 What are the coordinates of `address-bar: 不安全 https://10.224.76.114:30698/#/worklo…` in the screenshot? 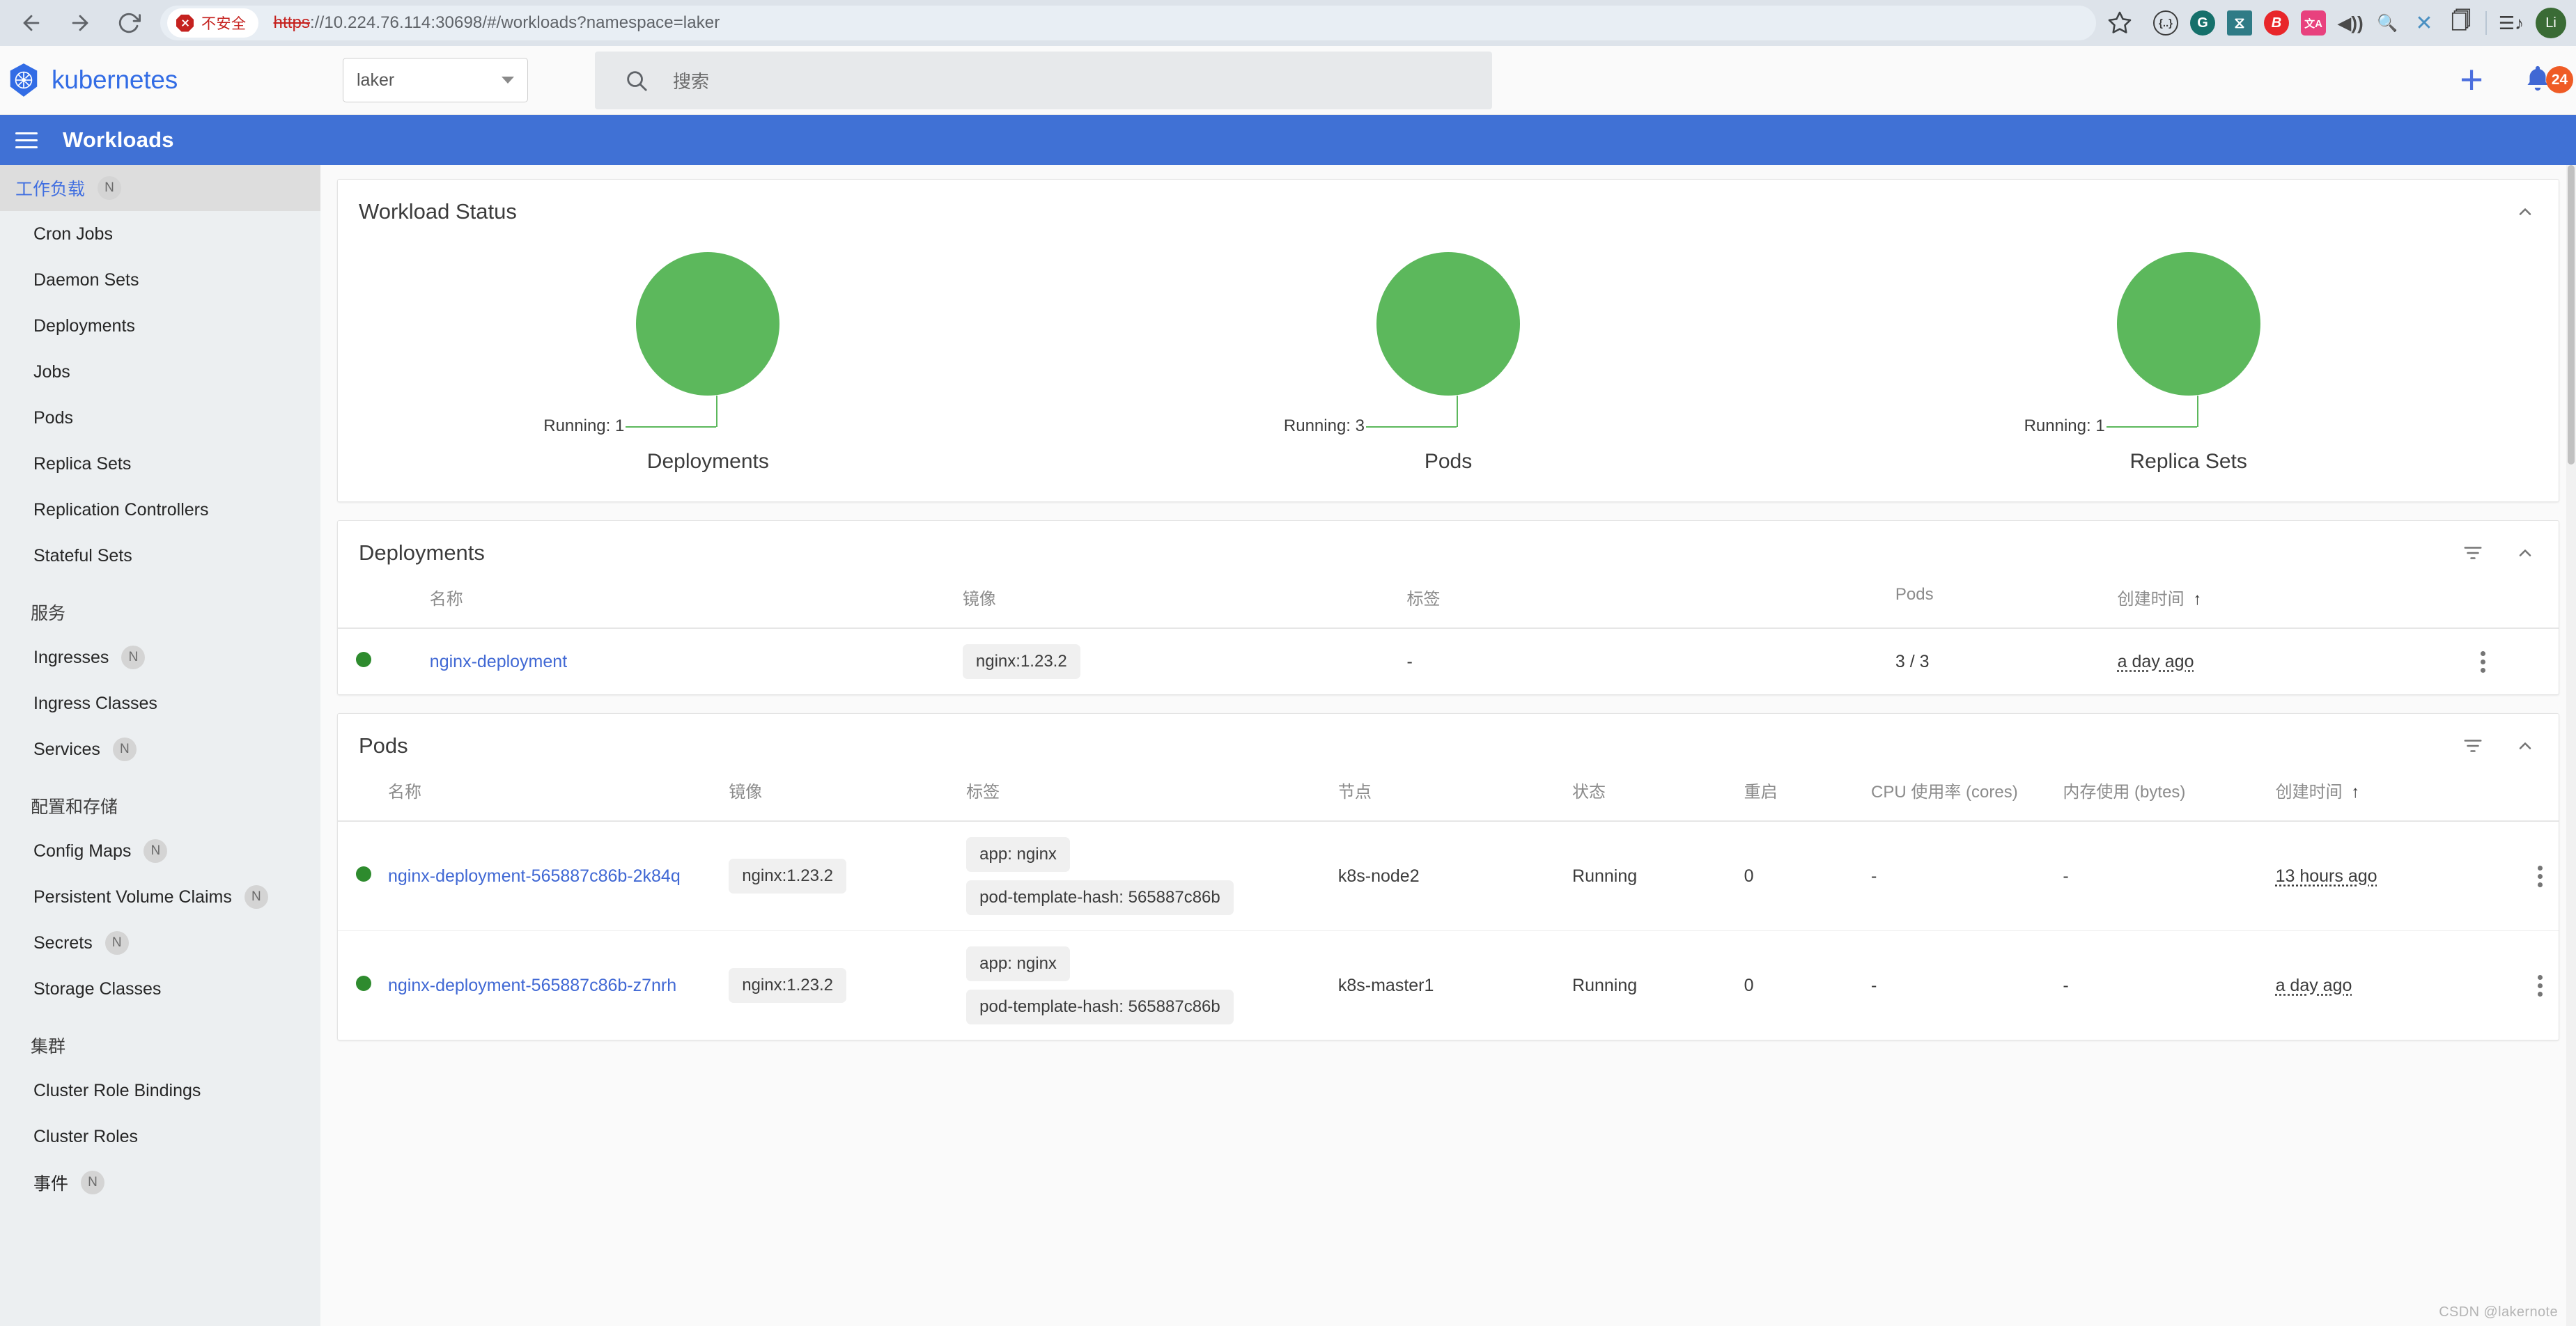 It's located at (1128, 23).